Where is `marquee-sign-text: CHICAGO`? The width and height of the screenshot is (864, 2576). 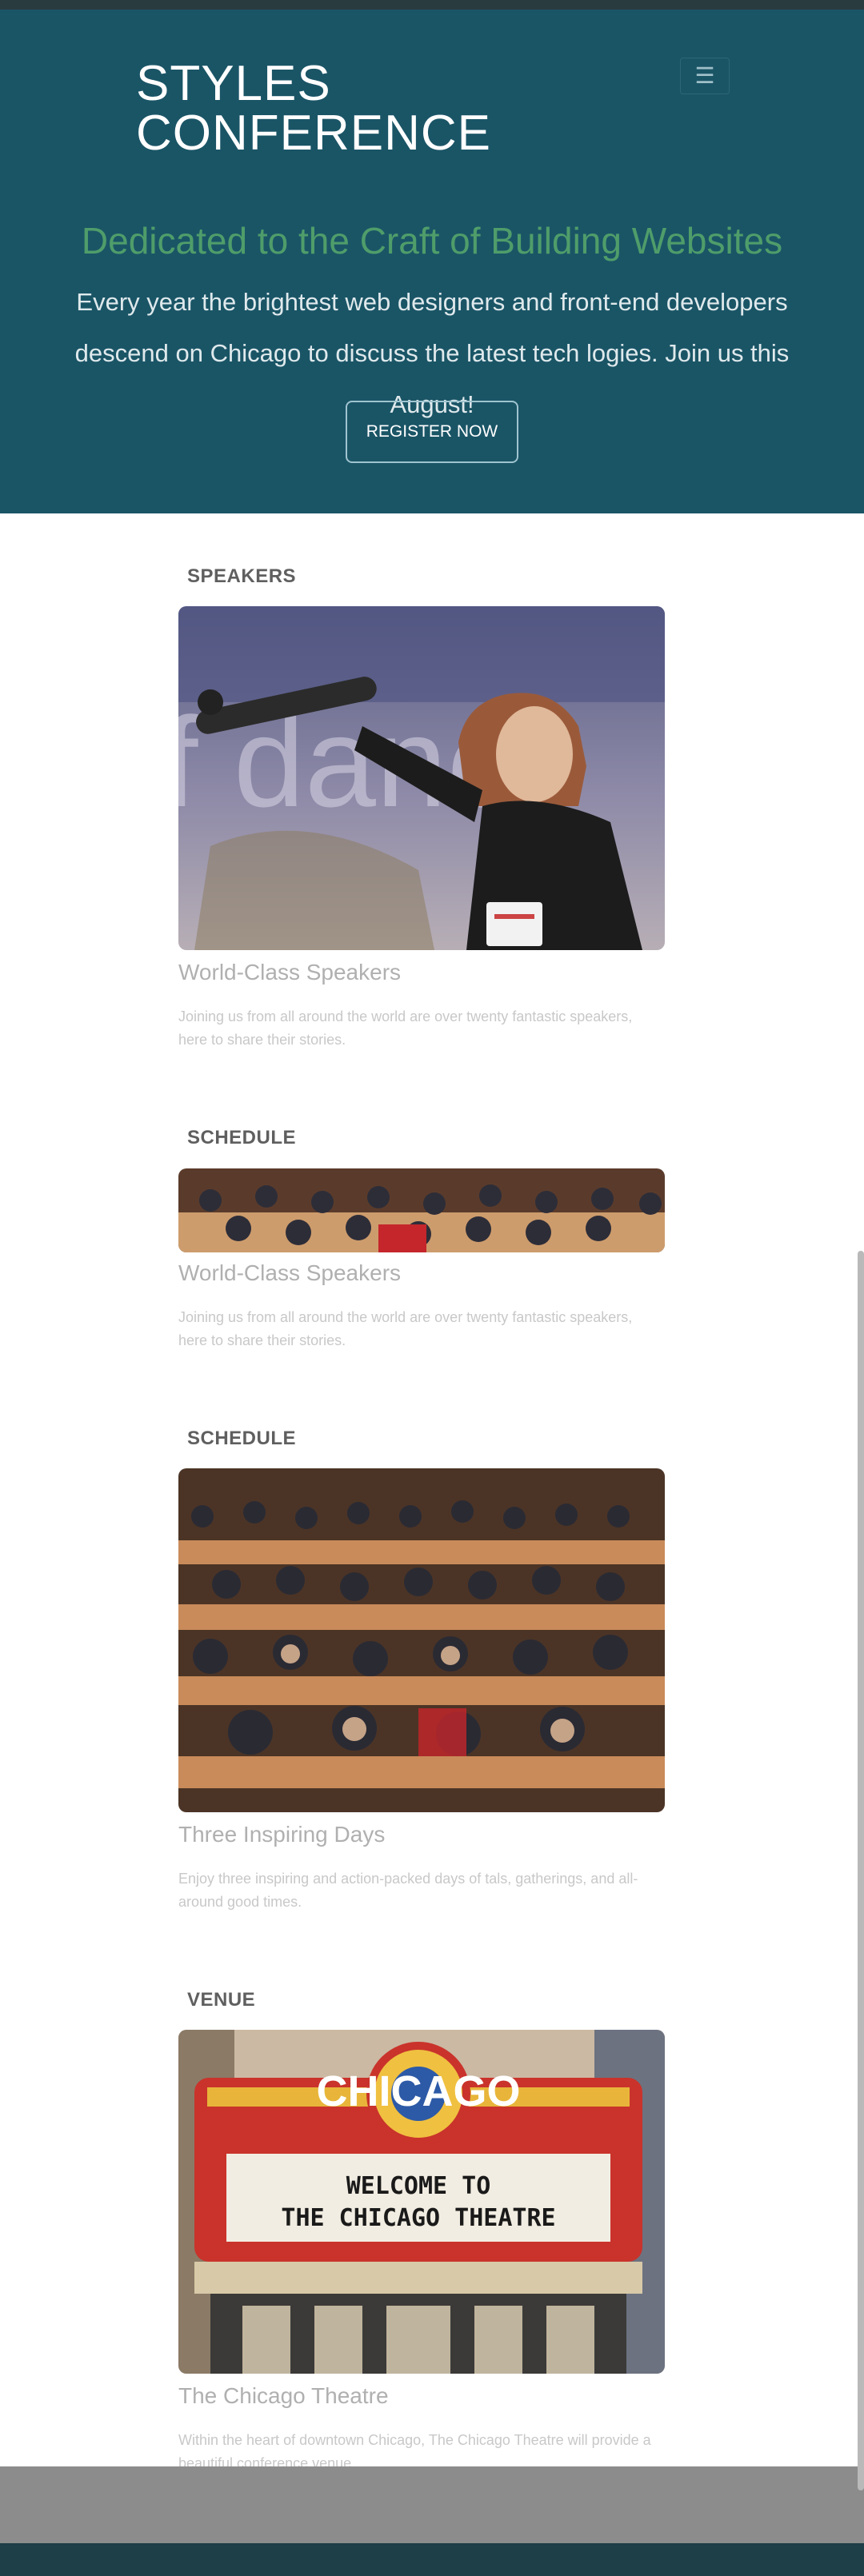 marquee-sign-text: CHICAGO is located at coordinates (419, 2091).